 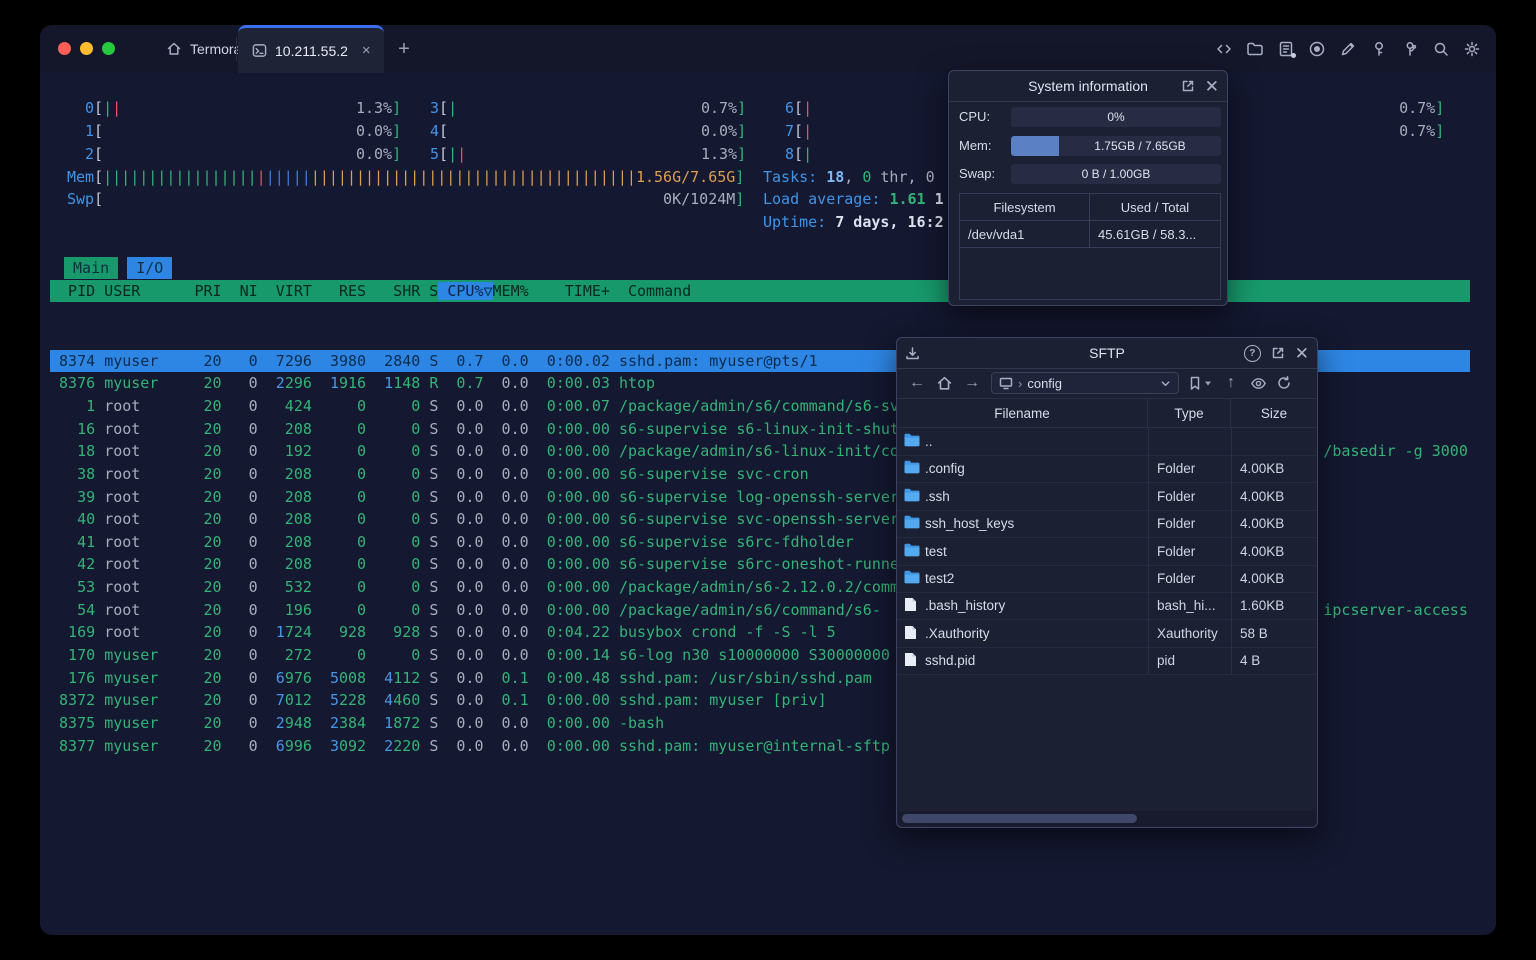 I want to click on key-icon, so click(x=1379, y=49).